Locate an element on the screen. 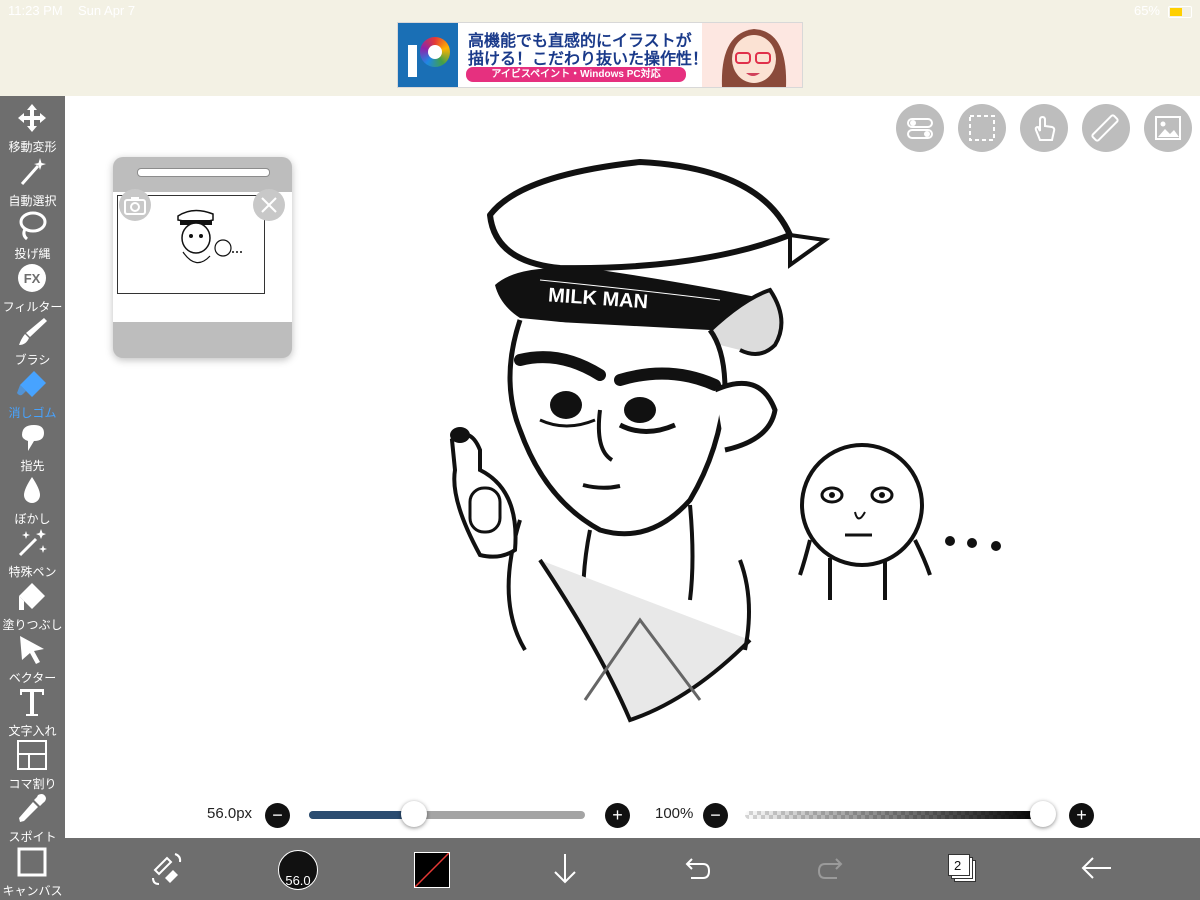 The height and width of the screenshot is (900, 1200). battery-percent: 65% is located at coordinates (1146, 10).